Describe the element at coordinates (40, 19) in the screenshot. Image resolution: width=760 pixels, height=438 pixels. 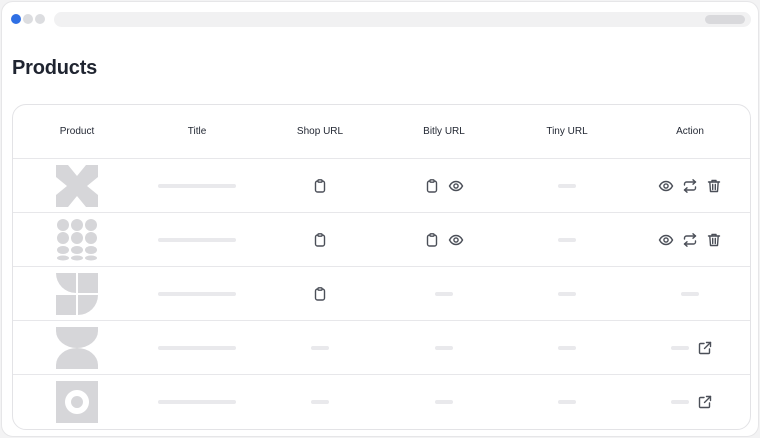
I see `window-maximize-dot` at that location.